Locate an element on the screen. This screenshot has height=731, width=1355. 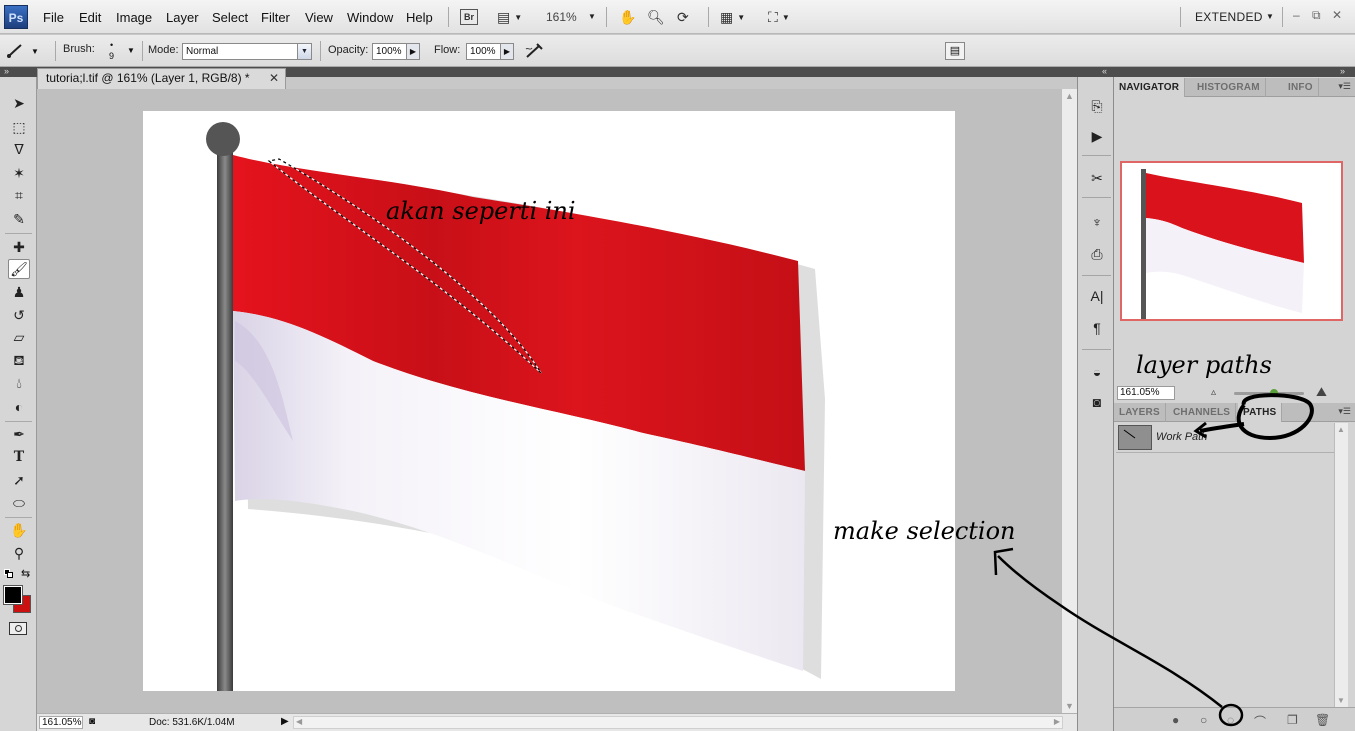
navigator-zoom-field: 161.05% is located at coordinates (1146, 393).